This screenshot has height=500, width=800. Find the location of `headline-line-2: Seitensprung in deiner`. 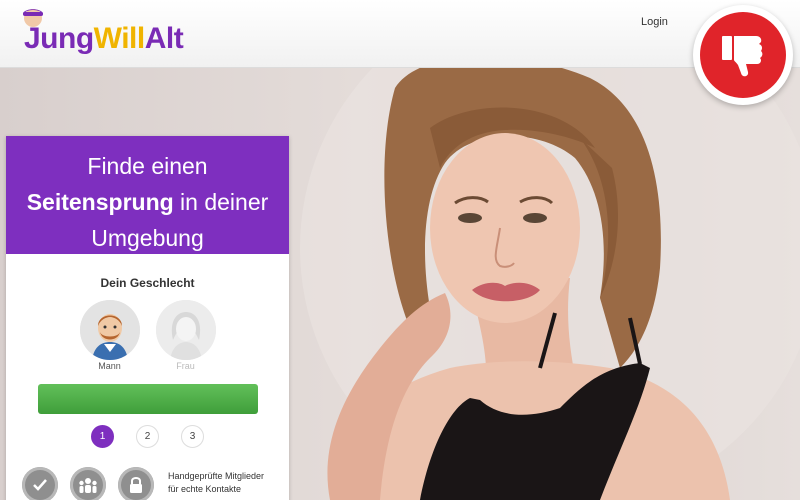

headline-line-2: Seitensprung in deiner is located at coordinates (147, 202).